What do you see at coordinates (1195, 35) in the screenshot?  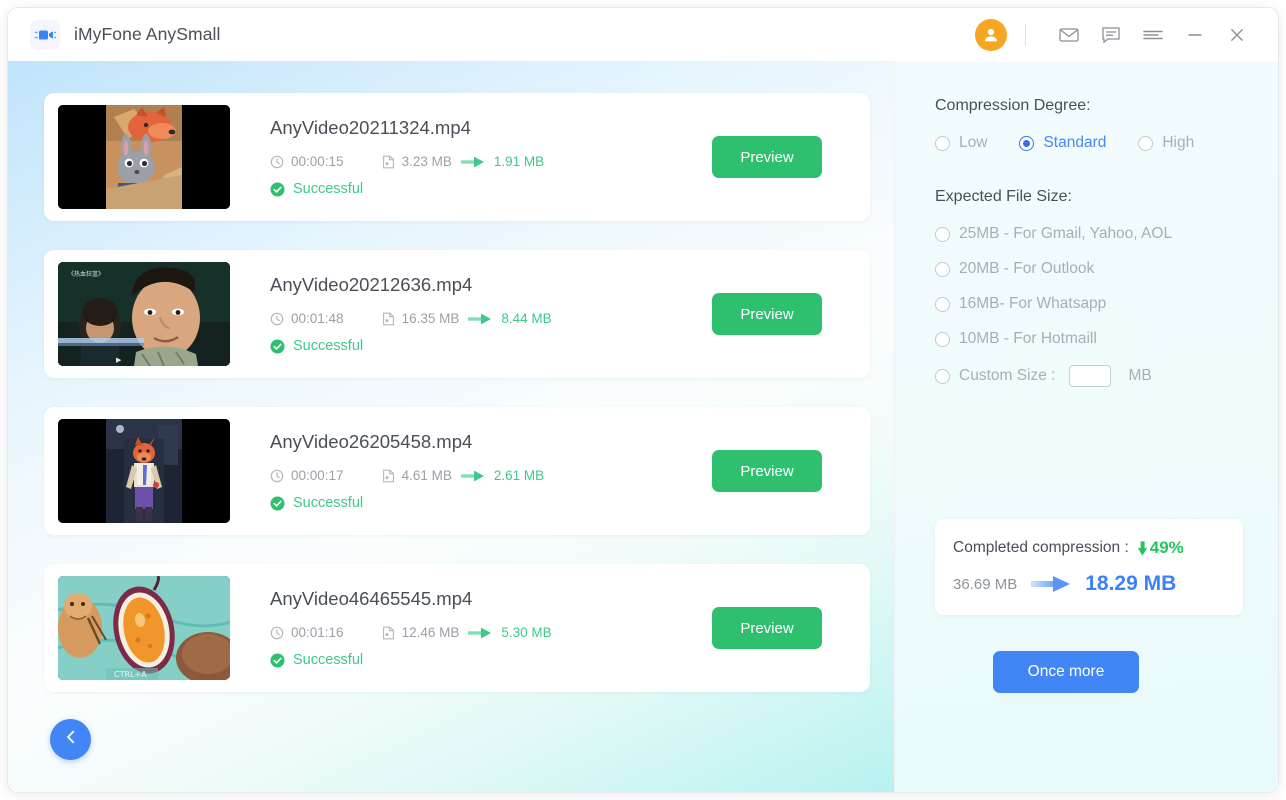 I see `minimize-icon` at bounding box center [1195, 35].